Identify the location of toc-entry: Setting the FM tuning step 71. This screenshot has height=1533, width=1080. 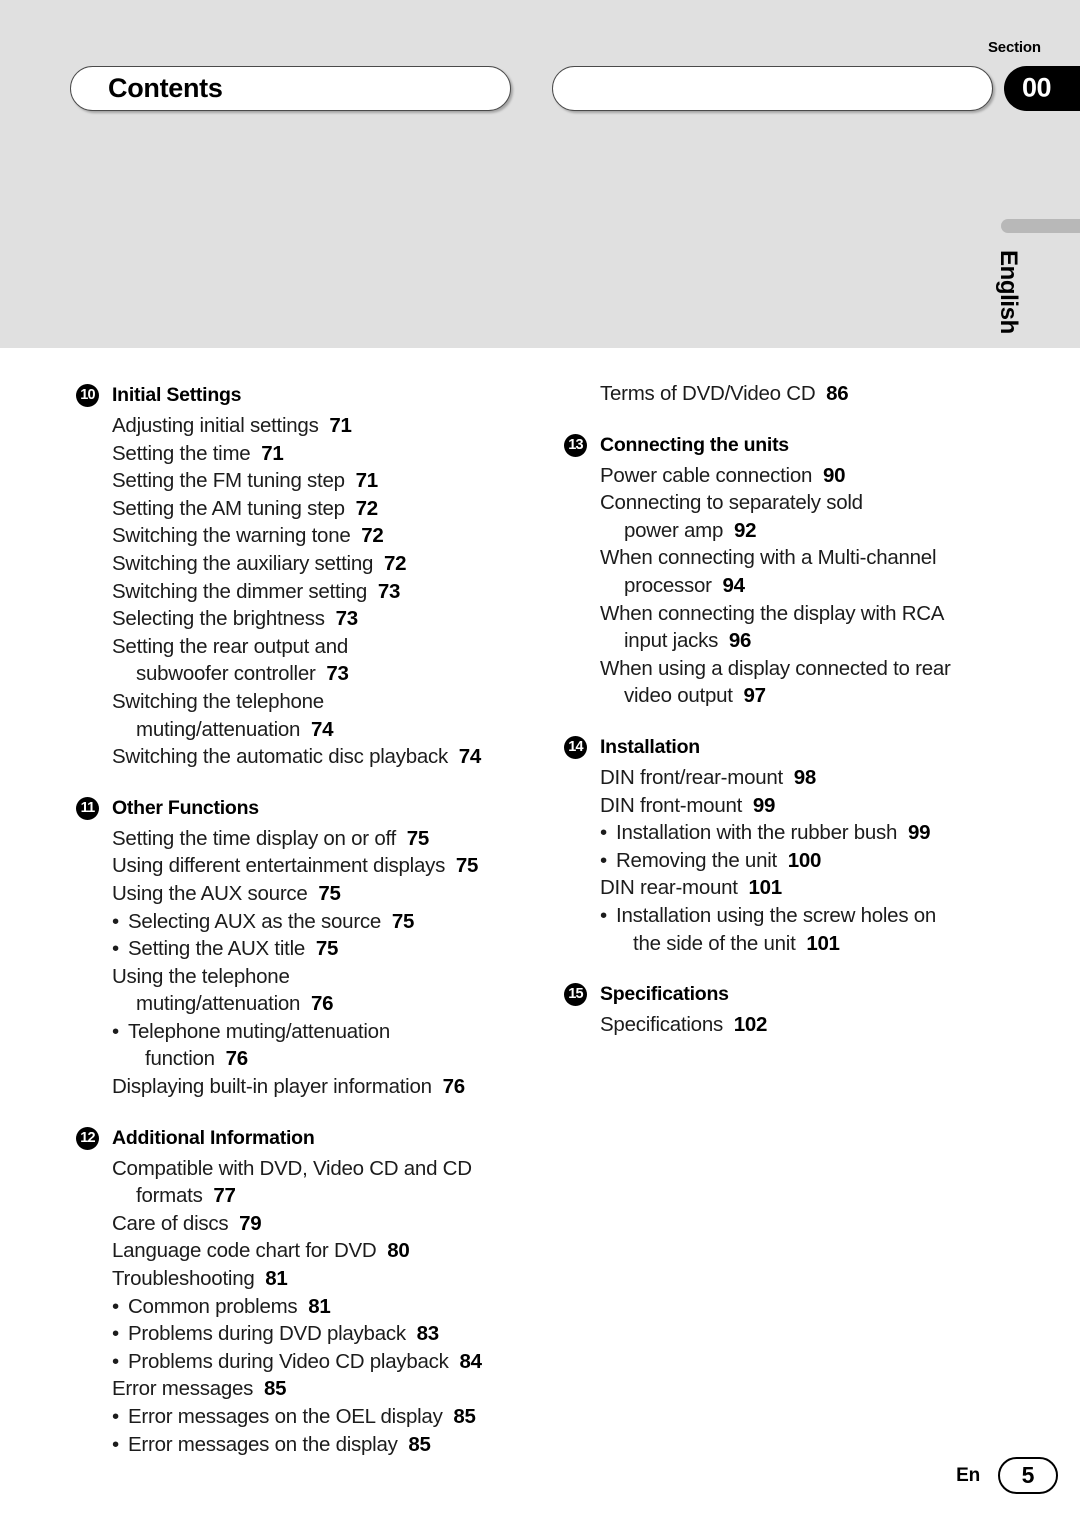
(306, 481).